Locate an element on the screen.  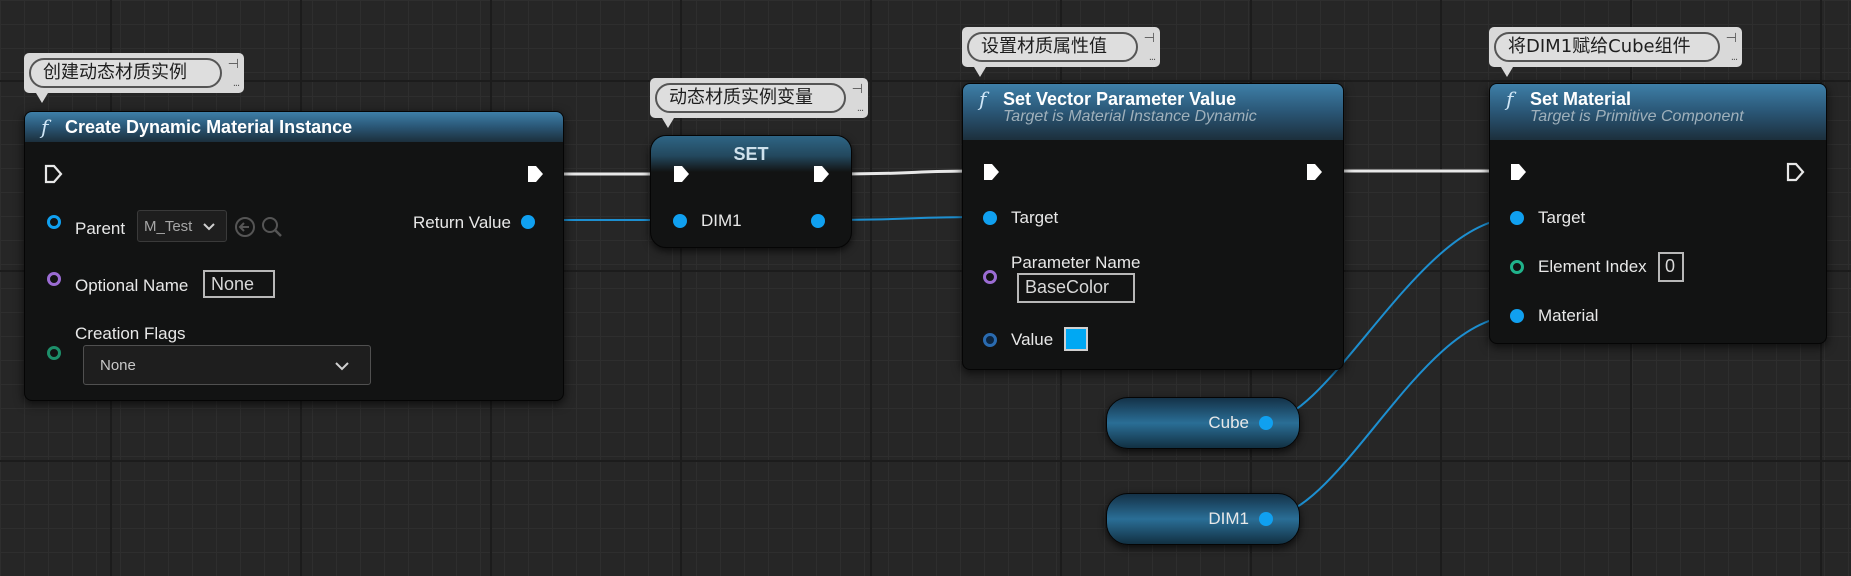
creation-flags-value: None is located at coordinates (118, 365).